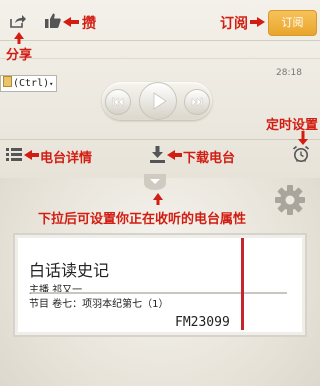 The width and height of the screenshot is (320, 386). I want to click on alarm-clock-icon, so click(301, 154).